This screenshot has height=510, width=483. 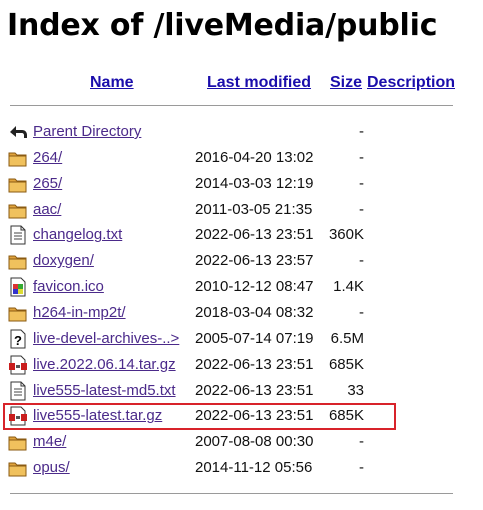 I want to click on table-row: doxygen/2022-06-13 23:57 -, so click(x=241, y=261).